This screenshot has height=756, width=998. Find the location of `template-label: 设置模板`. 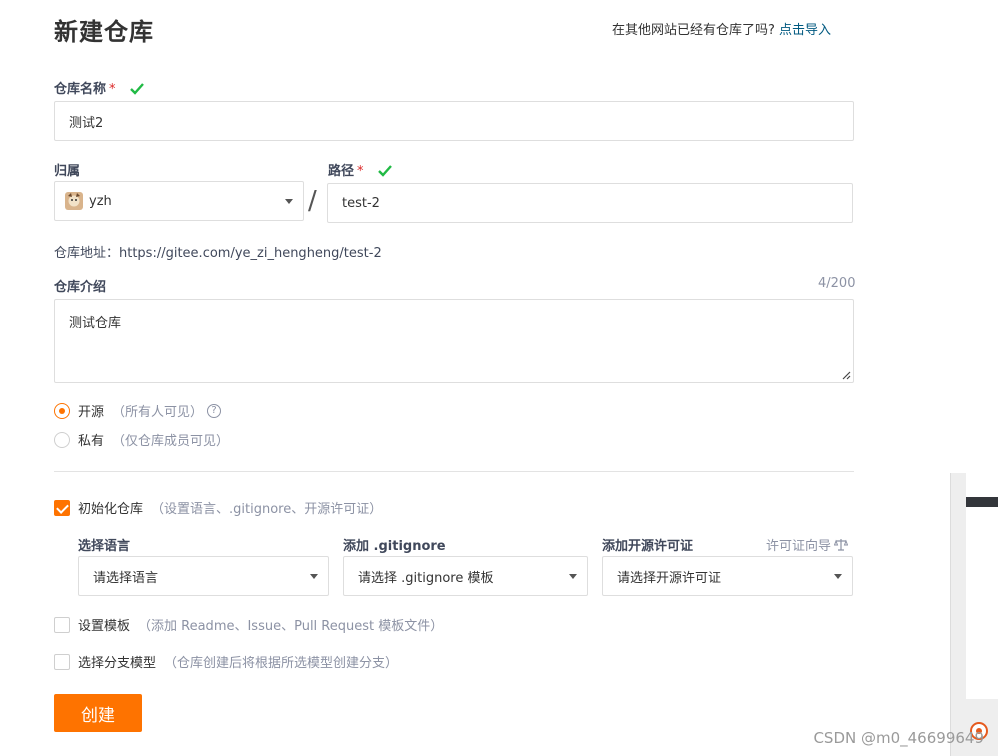

template-label: 设置模板 is located at coordinates (104, 626).